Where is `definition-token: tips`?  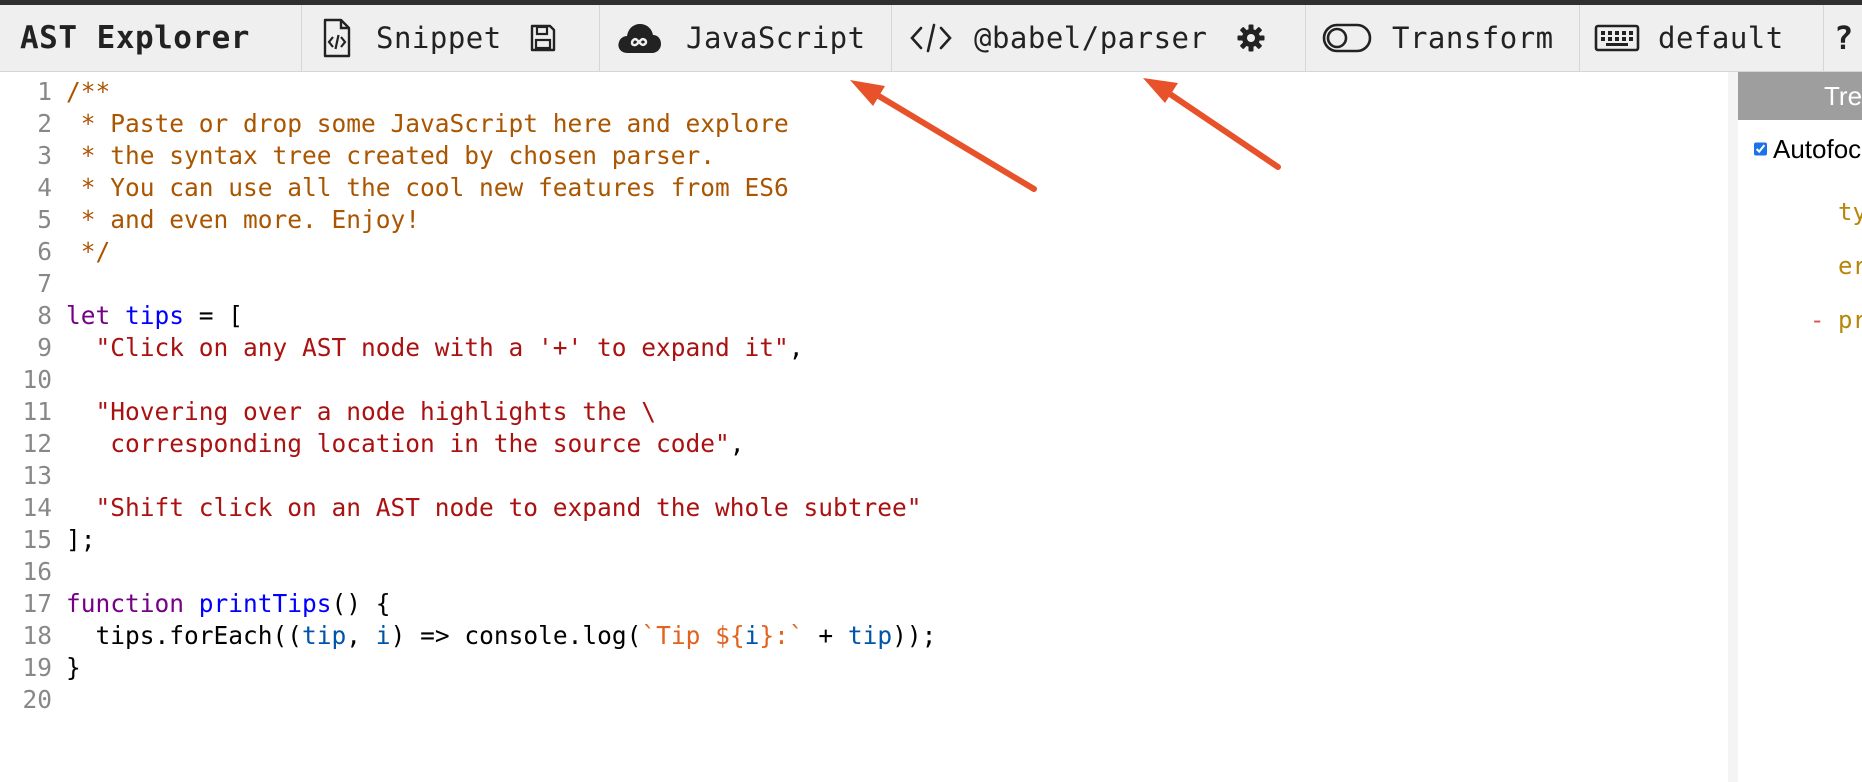 definition-token: tips is located at coordinates (155, 315).